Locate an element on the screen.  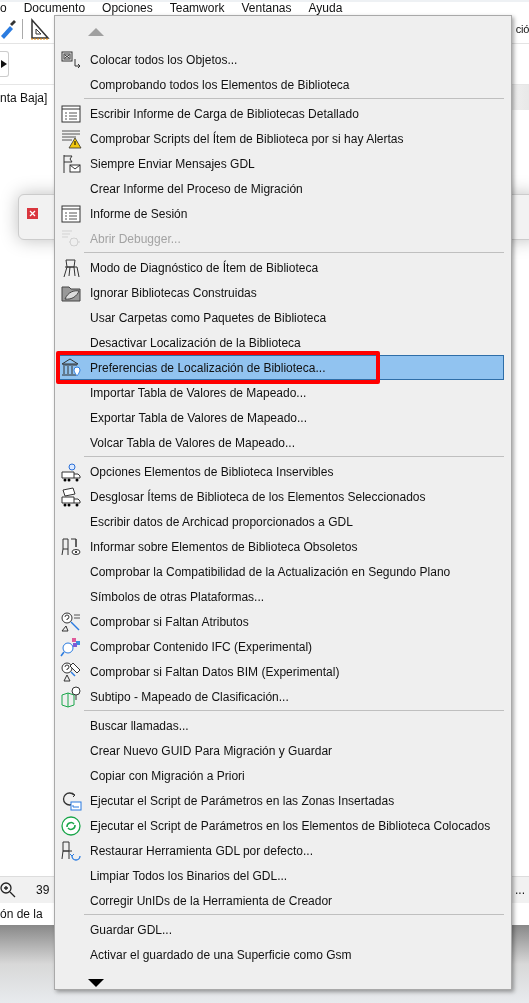
menu-item: Comprobar si Faltan Datos BIM (Experimental) is located at coordinates (280, 671).